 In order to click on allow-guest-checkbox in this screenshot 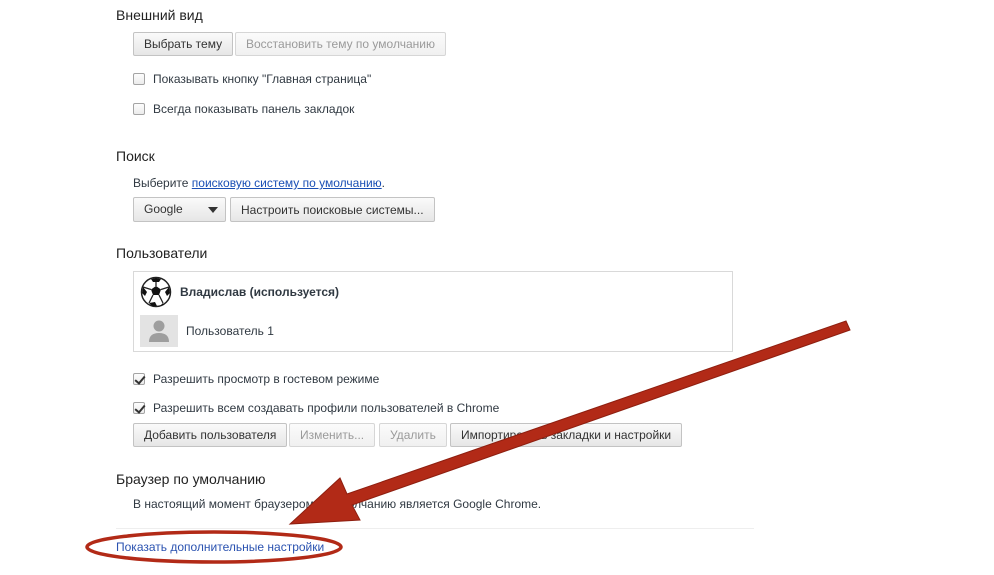, I will do `click(139, 379)`.